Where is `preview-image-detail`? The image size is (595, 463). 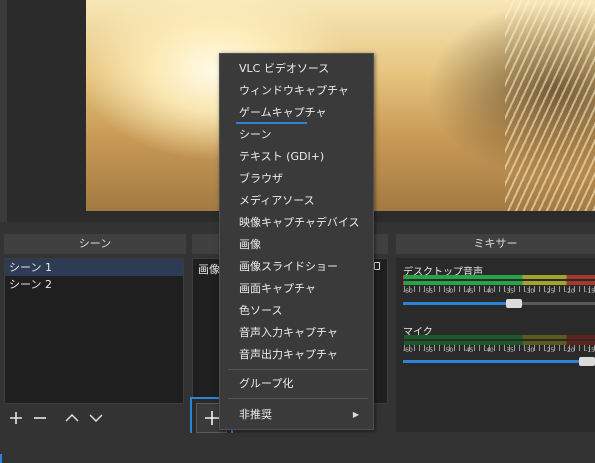 preview-image-detail is located at coordinates (550, 105).